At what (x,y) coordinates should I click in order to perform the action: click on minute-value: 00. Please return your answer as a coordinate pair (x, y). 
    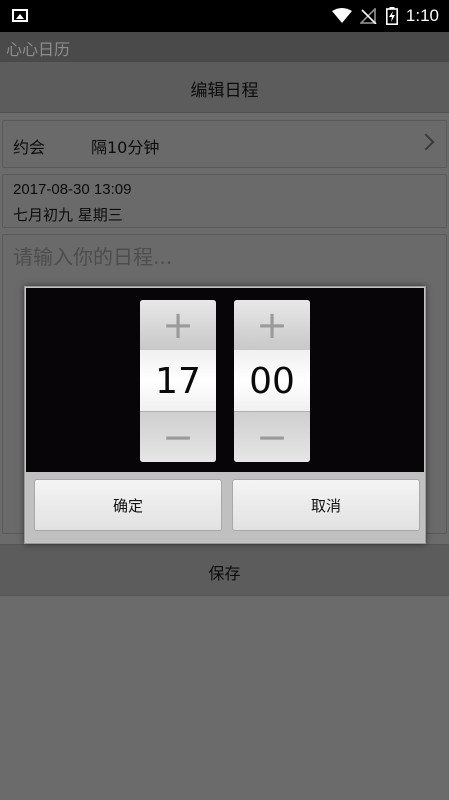
    Looking at the image, I should click on (272, 381).